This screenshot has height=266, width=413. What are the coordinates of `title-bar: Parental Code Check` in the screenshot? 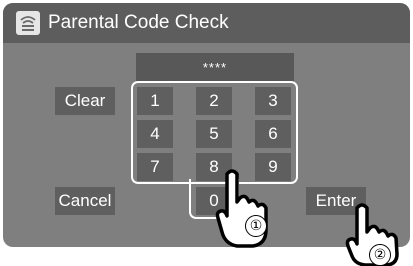 It's located at (206, 23).